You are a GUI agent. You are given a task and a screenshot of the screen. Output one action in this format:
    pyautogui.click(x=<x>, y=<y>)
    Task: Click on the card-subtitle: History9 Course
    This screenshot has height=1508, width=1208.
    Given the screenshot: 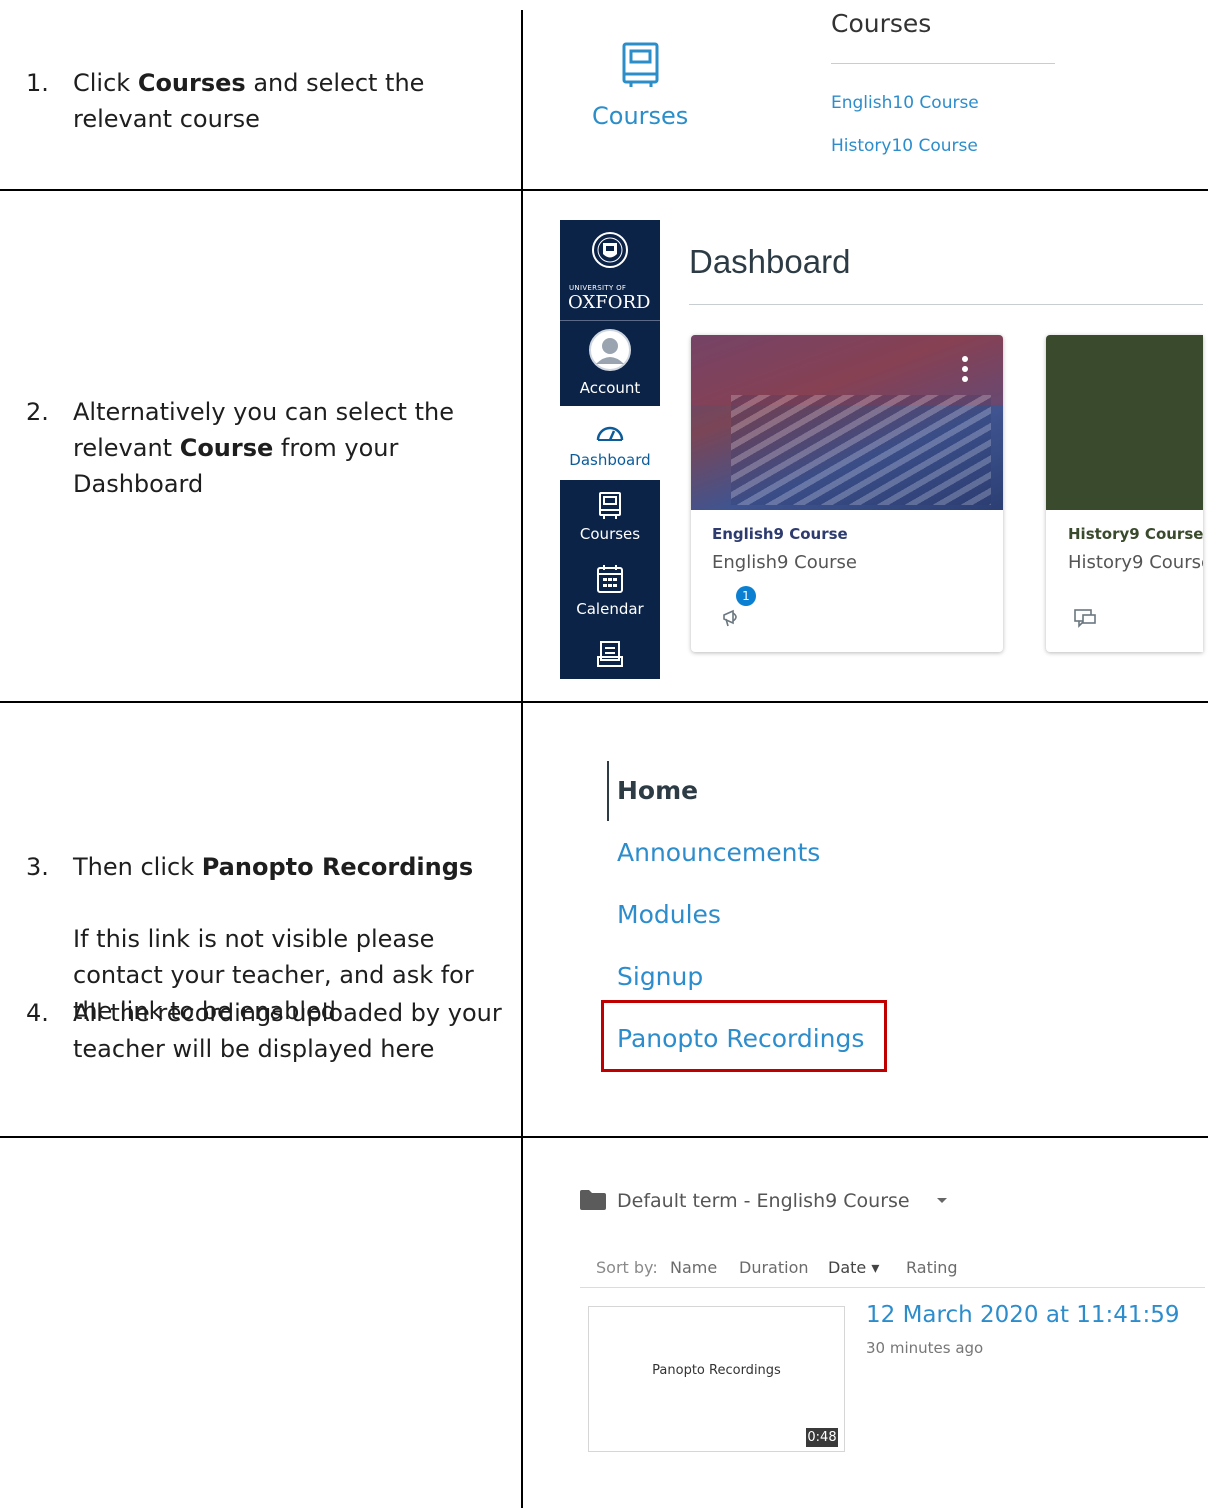 What is the action you would take?
    pyautogui.click(x=1135, y=562)
    